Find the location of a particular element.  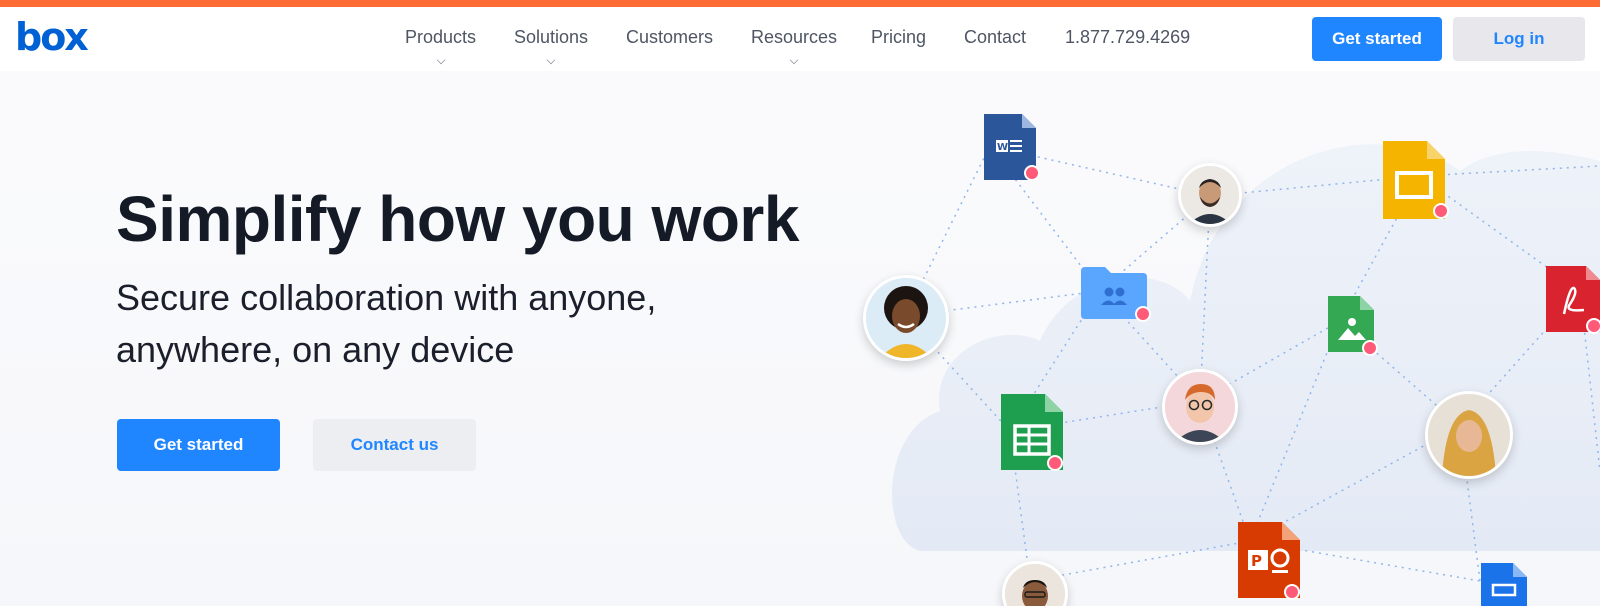

word-doc-icon: W is located at coordinates (1012, 147).